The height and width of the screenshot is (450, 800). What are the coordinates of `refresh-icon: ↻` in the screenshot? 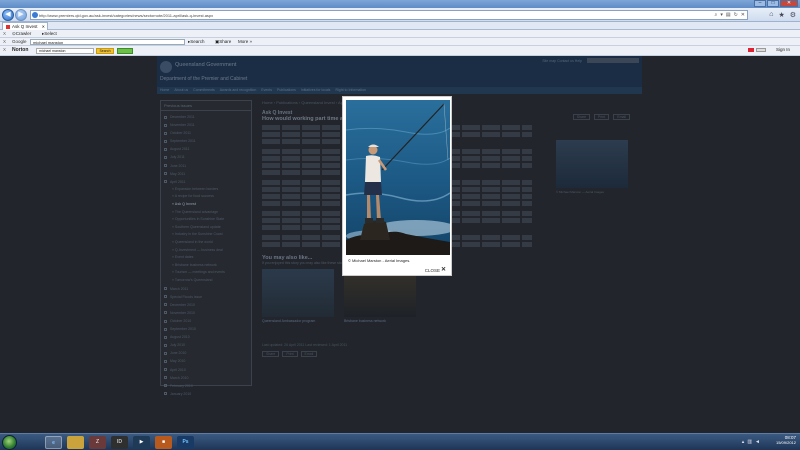 It's located at (736, 15).